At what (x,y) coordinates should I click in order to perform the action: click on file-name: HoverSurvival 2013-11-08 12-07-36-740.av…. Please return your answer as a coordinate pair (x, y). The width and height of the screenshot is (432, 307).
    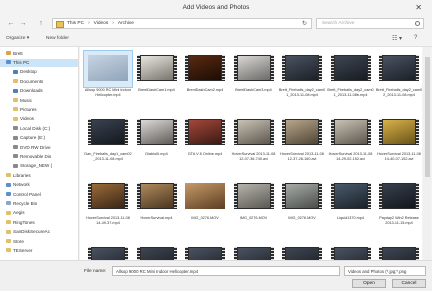
    Looking at the image, I should click on (253, 156).